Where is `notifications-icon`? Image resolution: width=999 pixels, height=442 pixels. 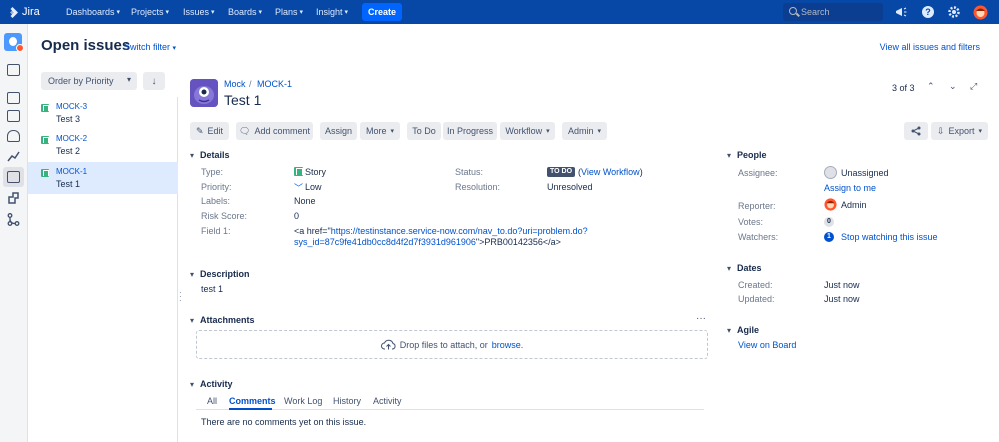
notifications-icon is located at coordinates (901, 12).